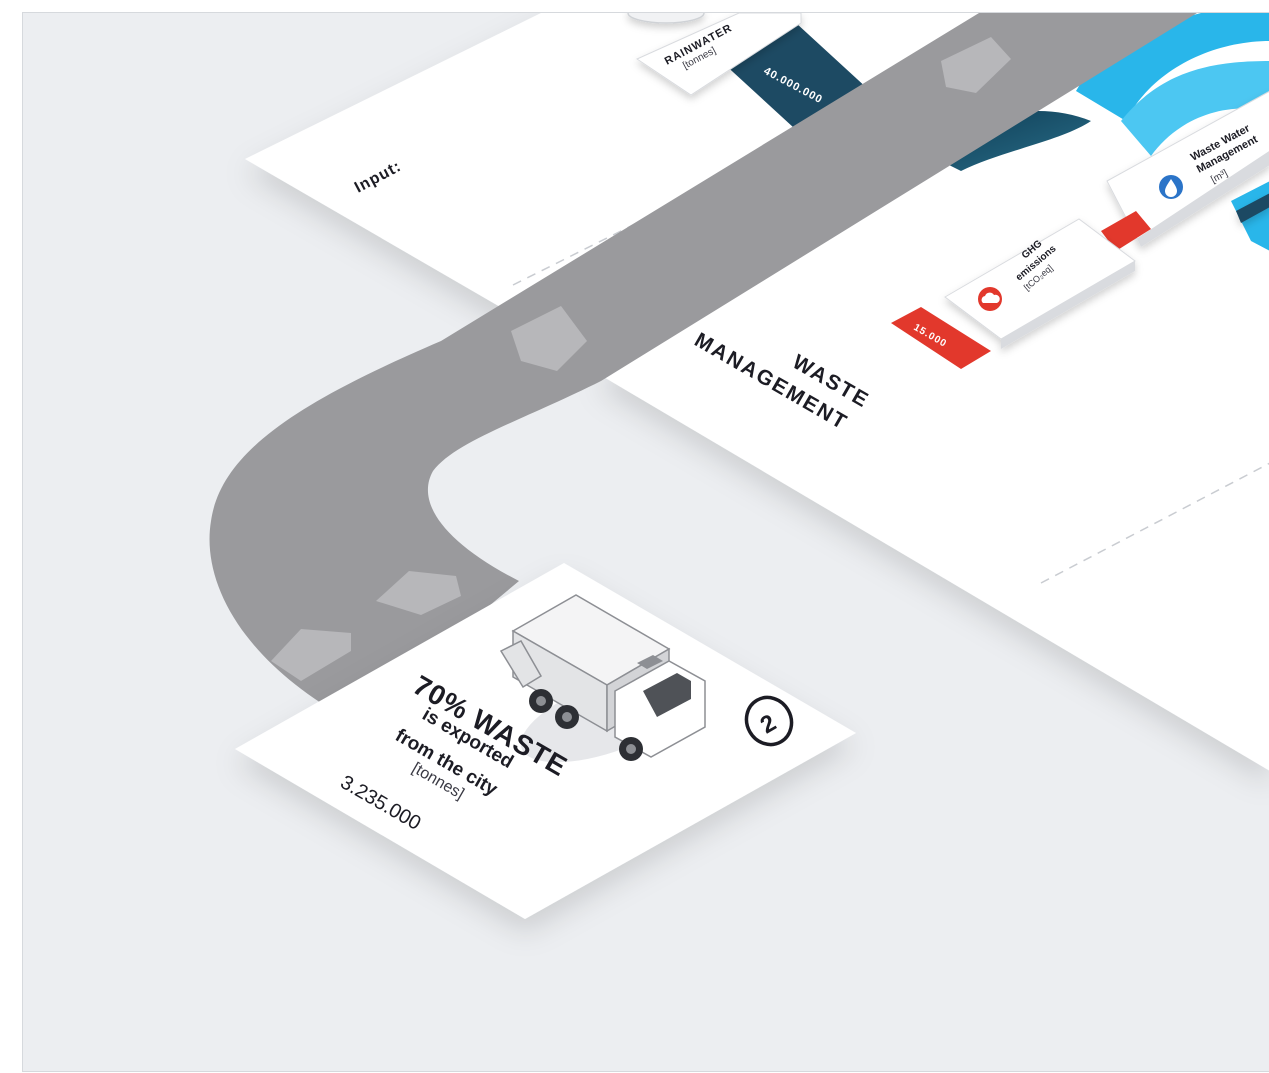  Describe the element at coordinates (1171, 187) in the screenshot. I see `droplet-icon` at that location.